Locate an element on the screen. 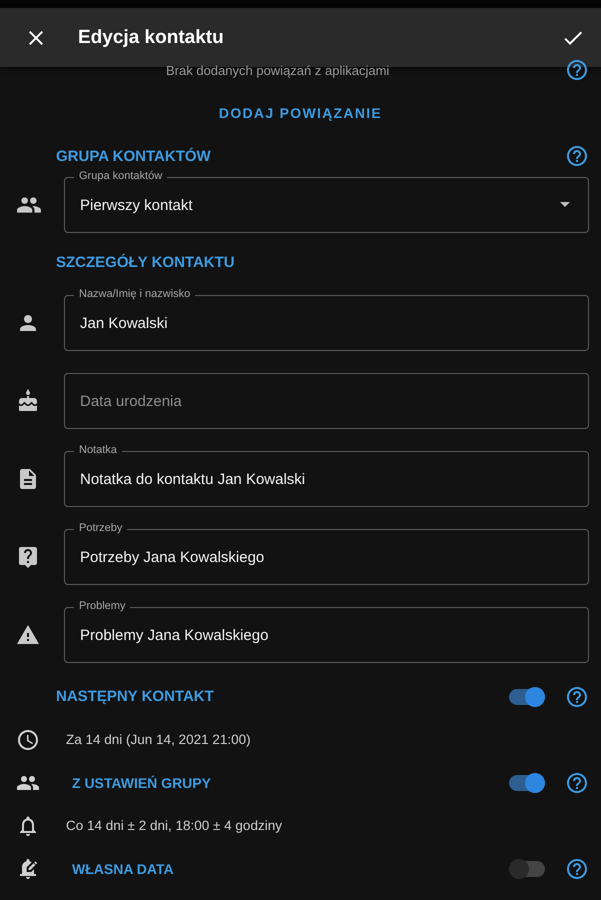  section-title: NASTĘPNY KONTAKT is located at coordinates (135, 696).